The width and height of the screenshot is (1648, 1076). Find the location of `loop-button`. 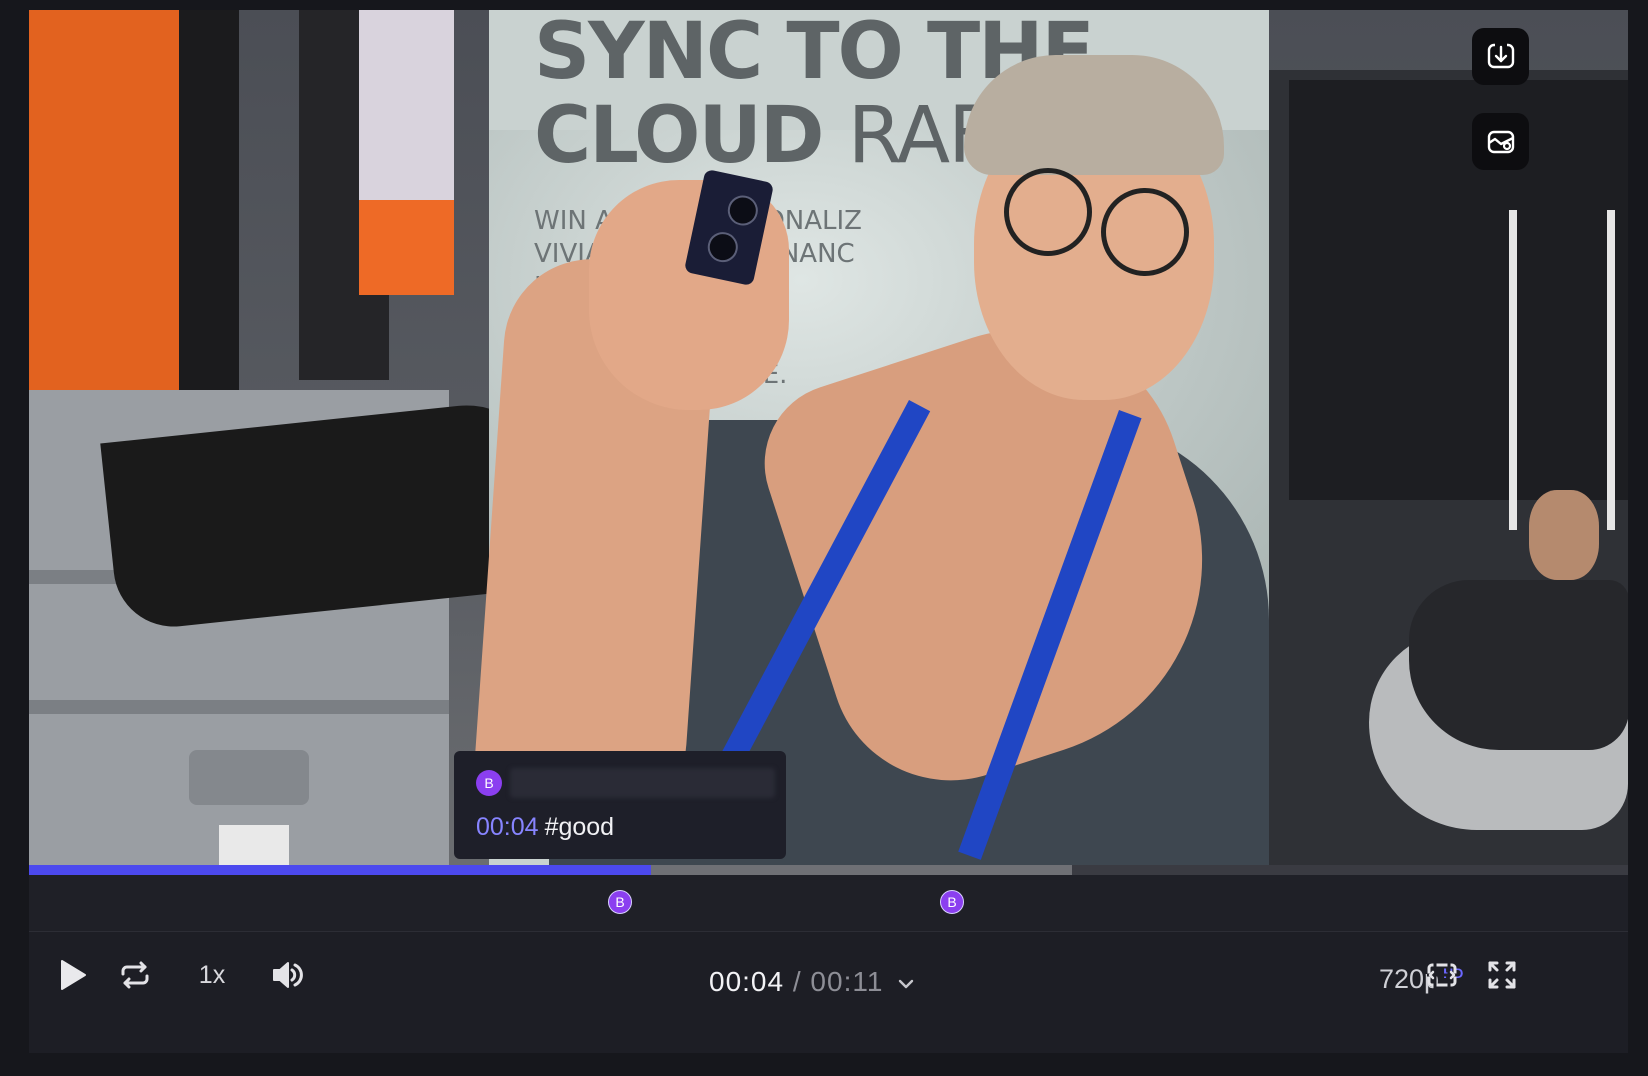

loop-button is located at coordinates (135, 975).